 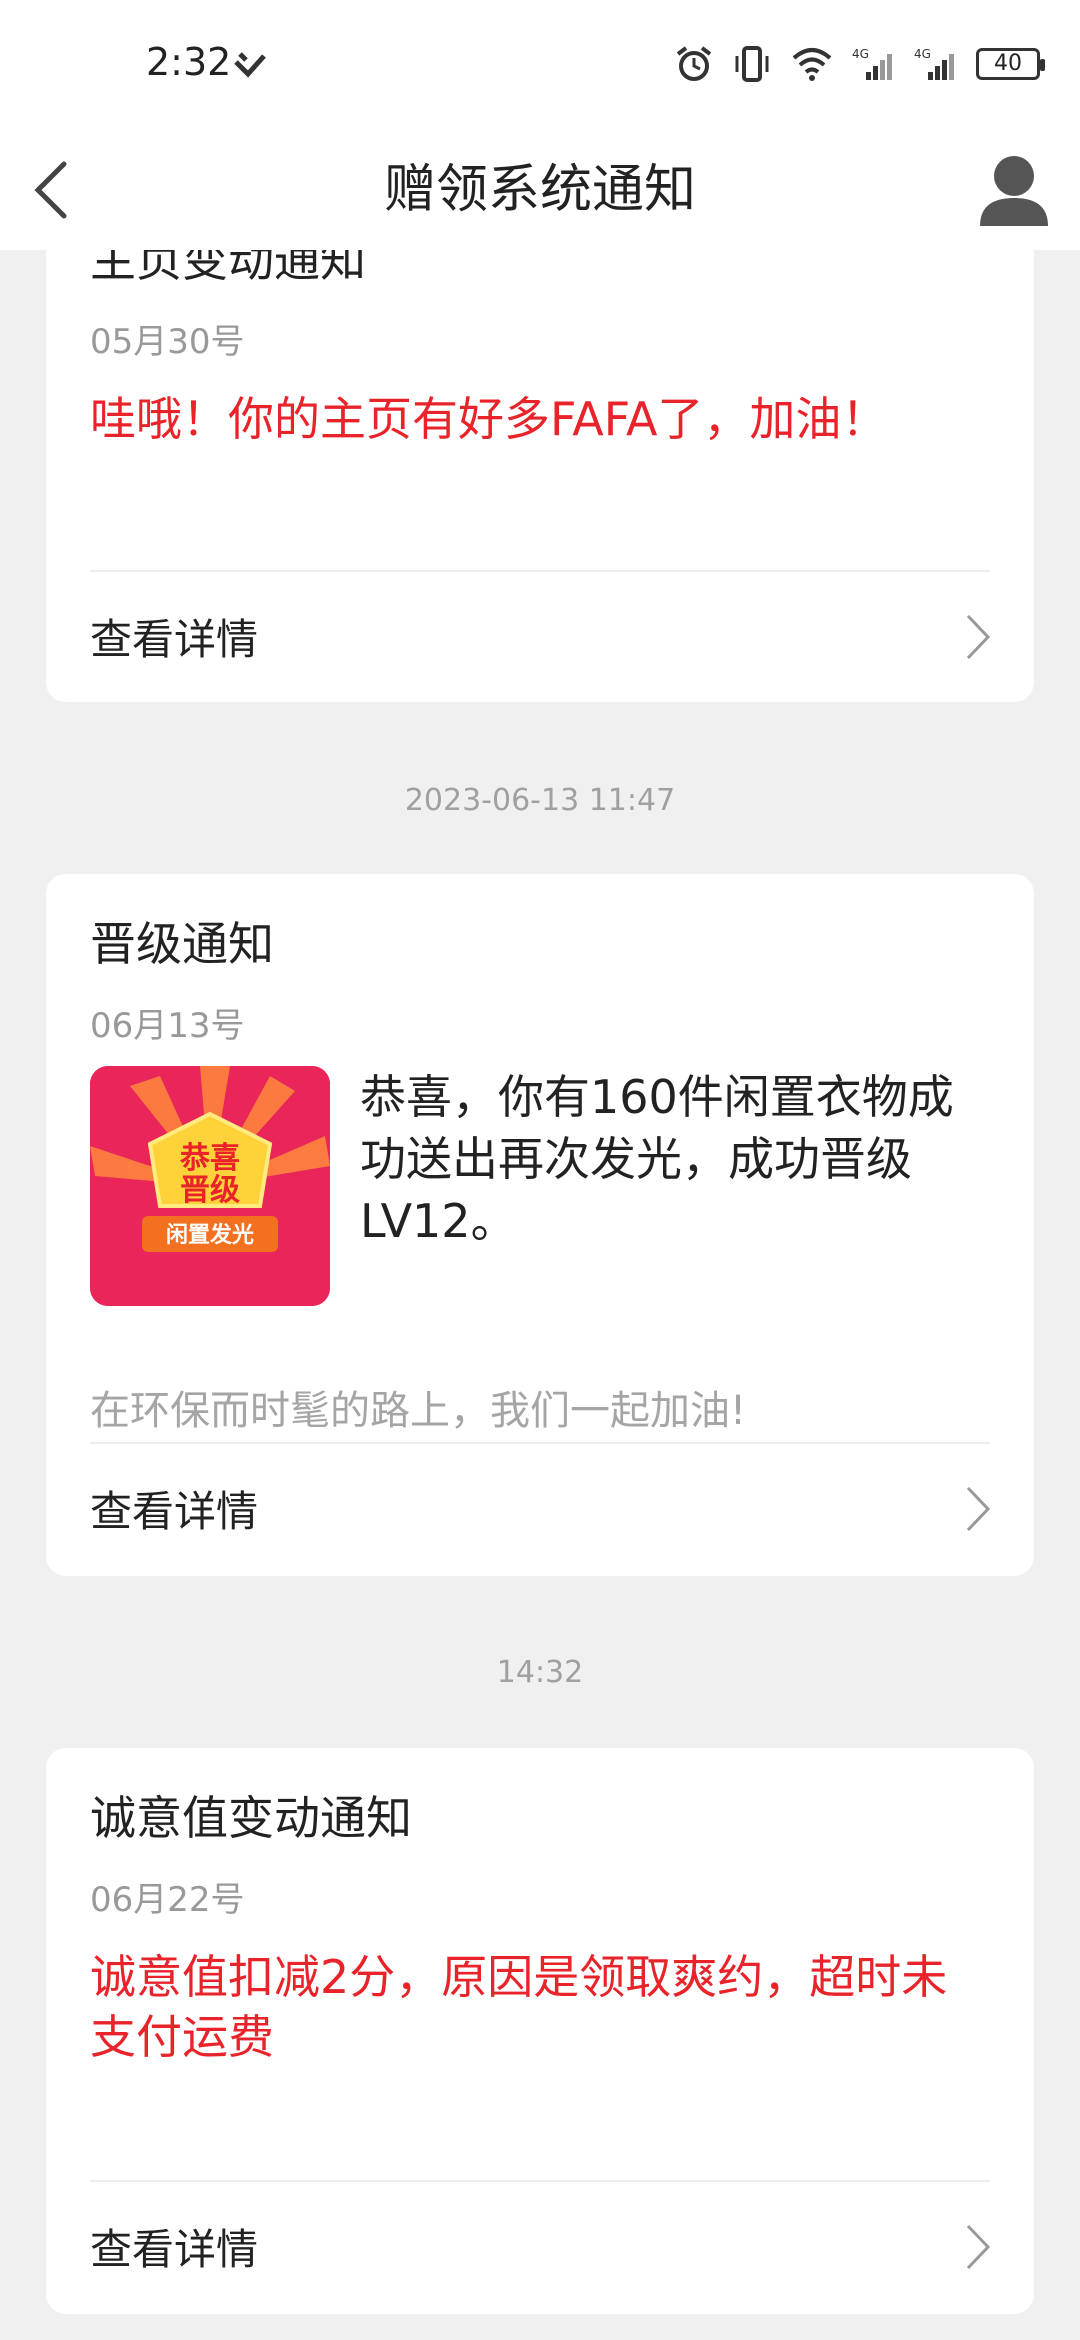 I want to click on wifi-icon, so click(x=812, y=64).